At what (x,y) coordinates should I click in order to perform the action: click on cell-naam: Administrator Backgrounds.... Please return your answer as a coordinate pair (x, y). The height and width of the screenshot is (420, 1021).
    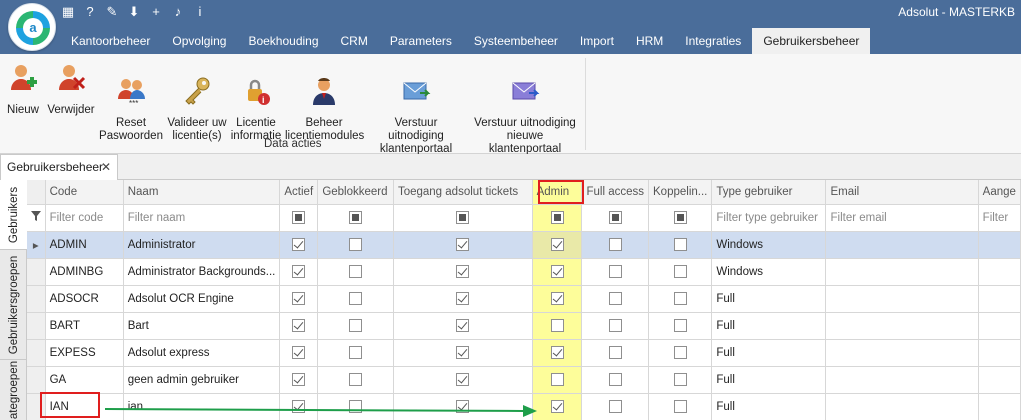
    Looking at the image, I should click on (202, 272).